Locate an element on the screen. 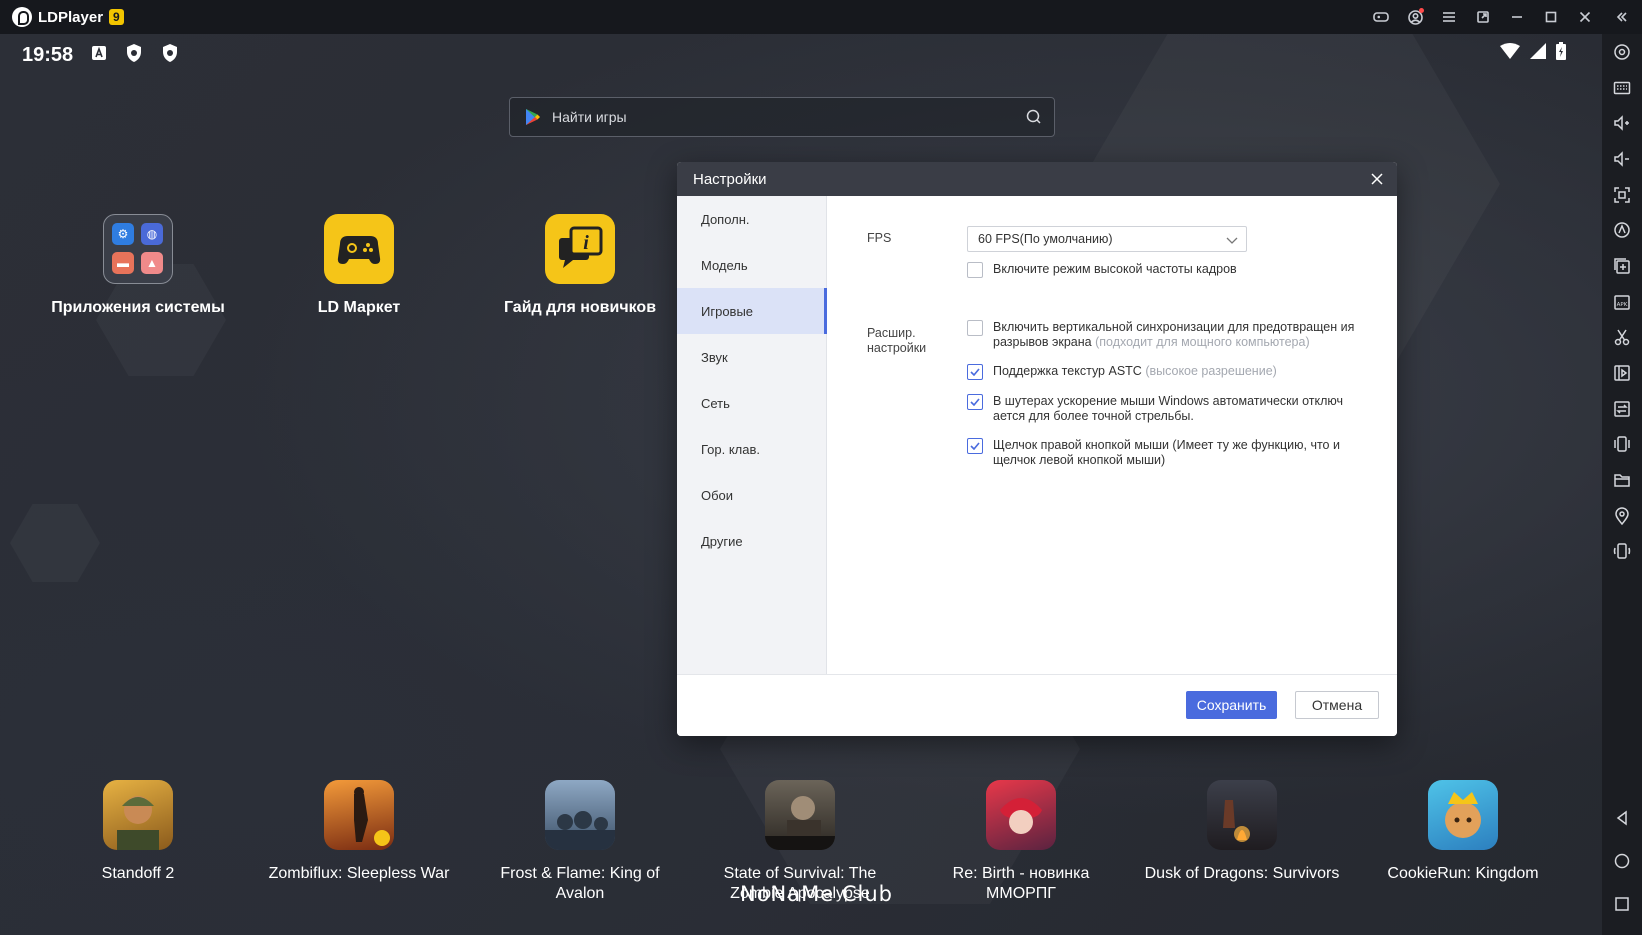 The height and width of the screenshot is (935, 1642). home-icon is located at coordinates (1622, 860).